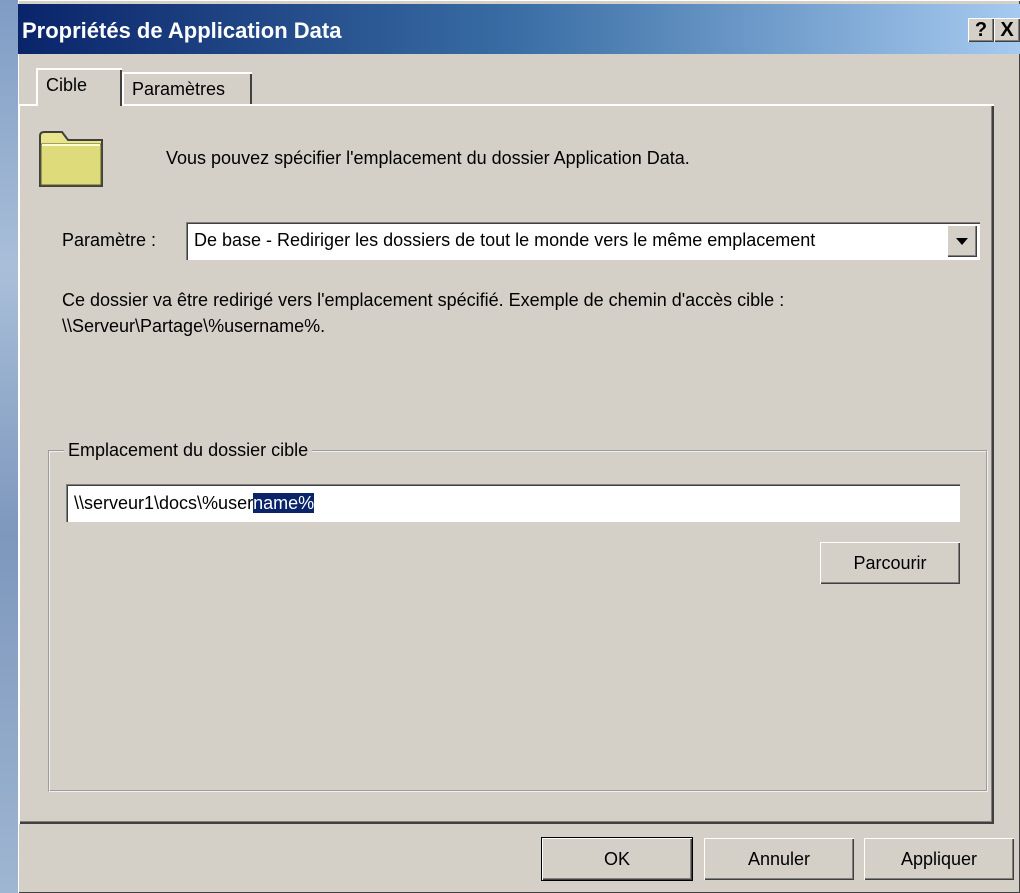 The height and width of the screenshot is (893, 1020). What do you see at coordinates (779, 859) in the screenshot?
I see `cancel-button: Annuler` at bounding box center [779, 859].